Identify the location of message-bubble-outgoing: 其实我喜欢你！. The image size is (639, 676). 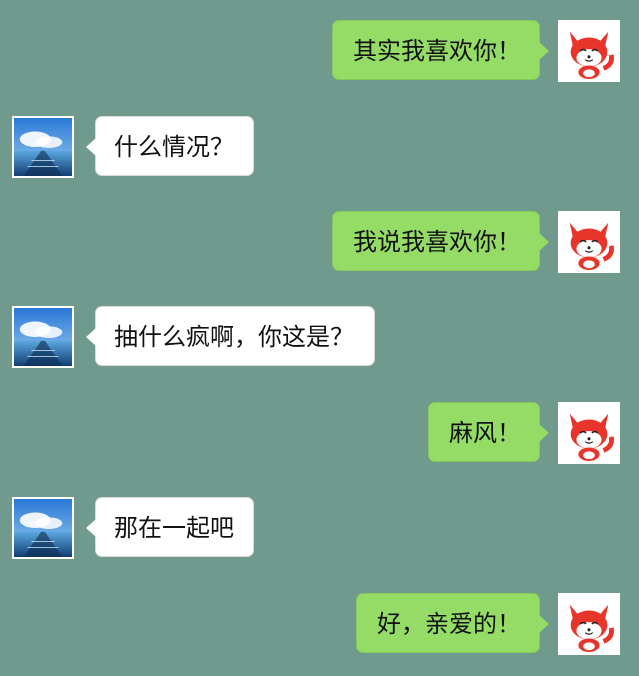
(440, 50).